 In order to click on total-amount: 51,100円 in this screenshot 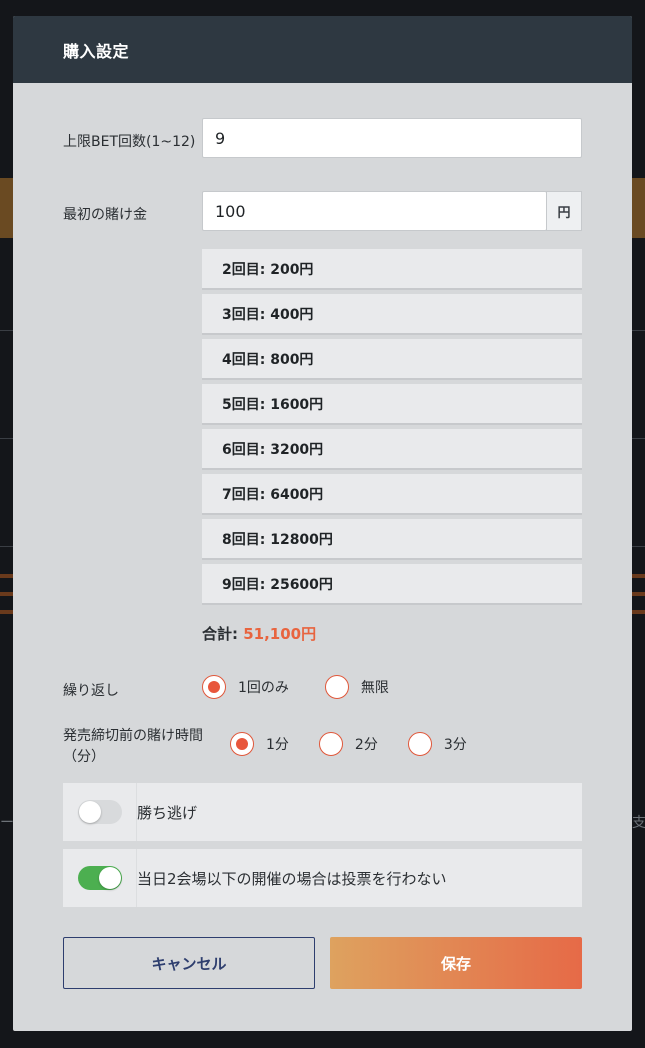, I will do `click(280, 634)`.